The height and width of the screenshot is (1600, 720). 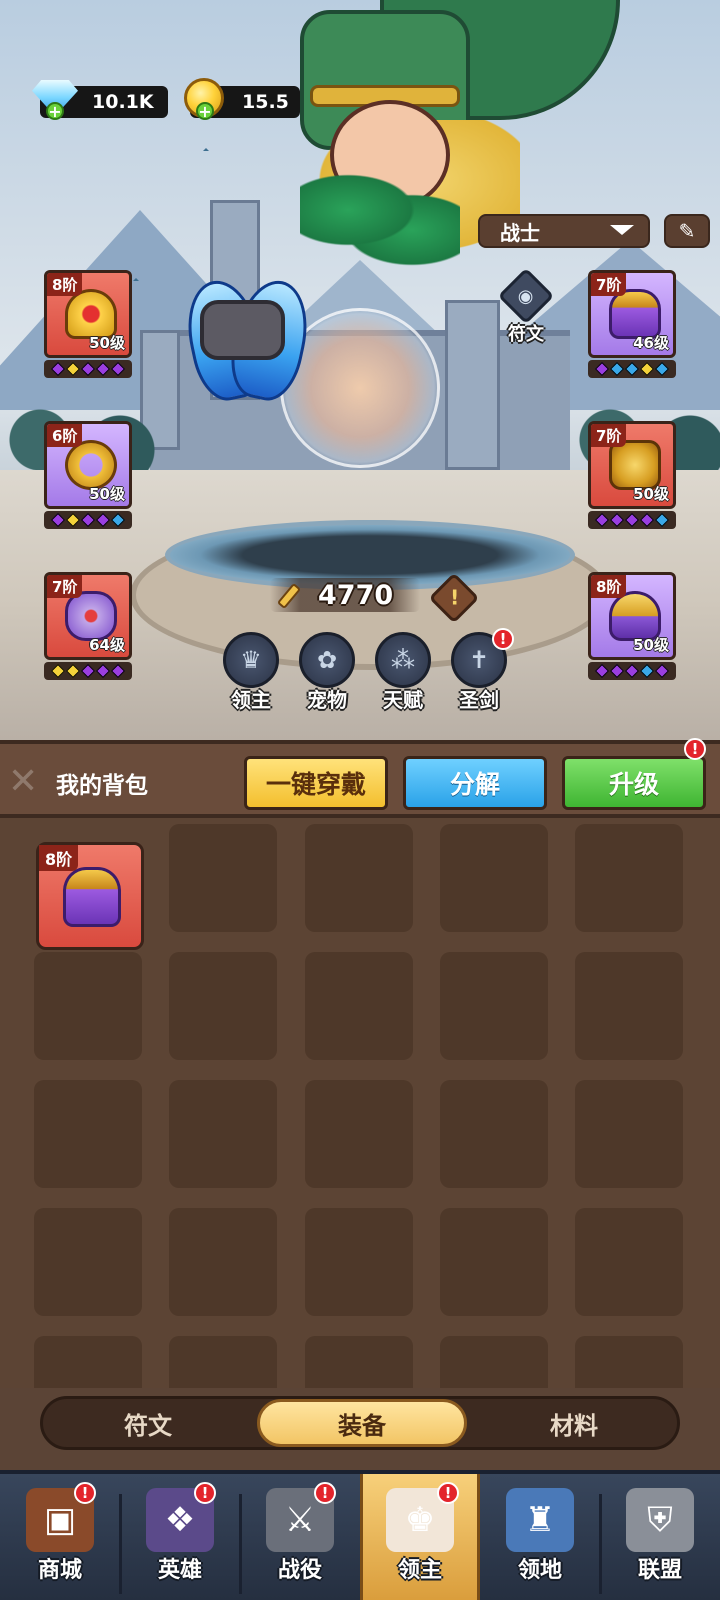 I want to click on tab-materials: 材料, so click(x=574, y=1423).